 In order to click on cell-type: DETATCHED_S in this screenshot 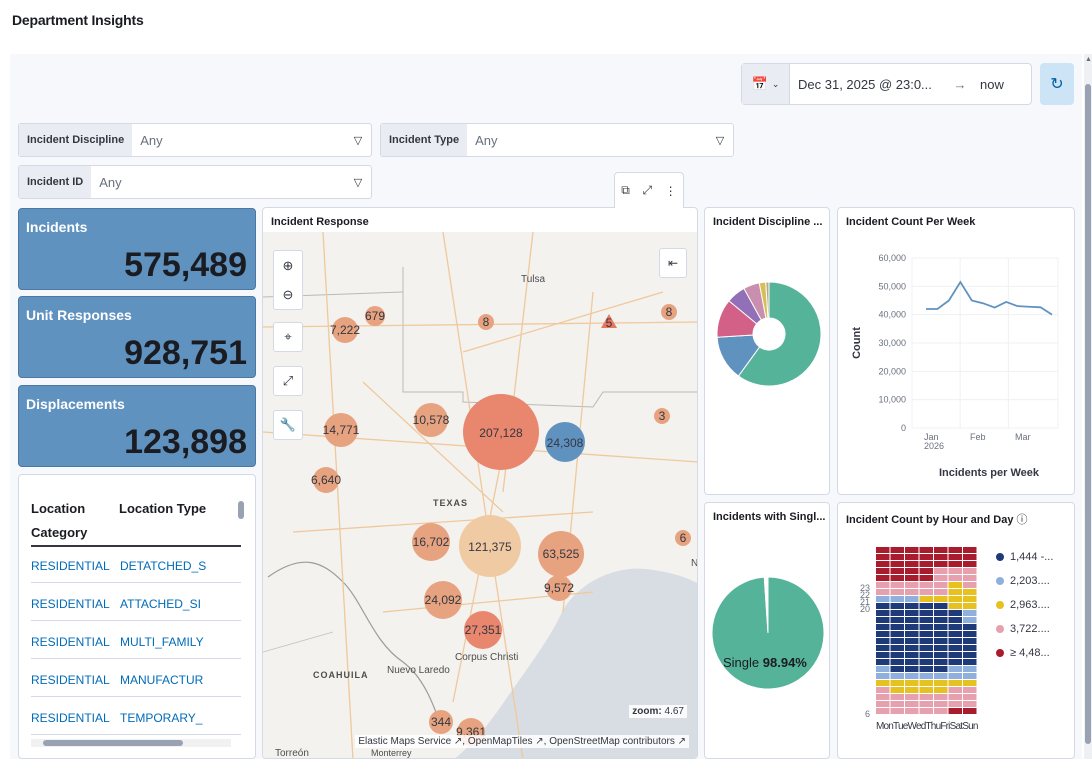, I will do `click(168, 566)`.